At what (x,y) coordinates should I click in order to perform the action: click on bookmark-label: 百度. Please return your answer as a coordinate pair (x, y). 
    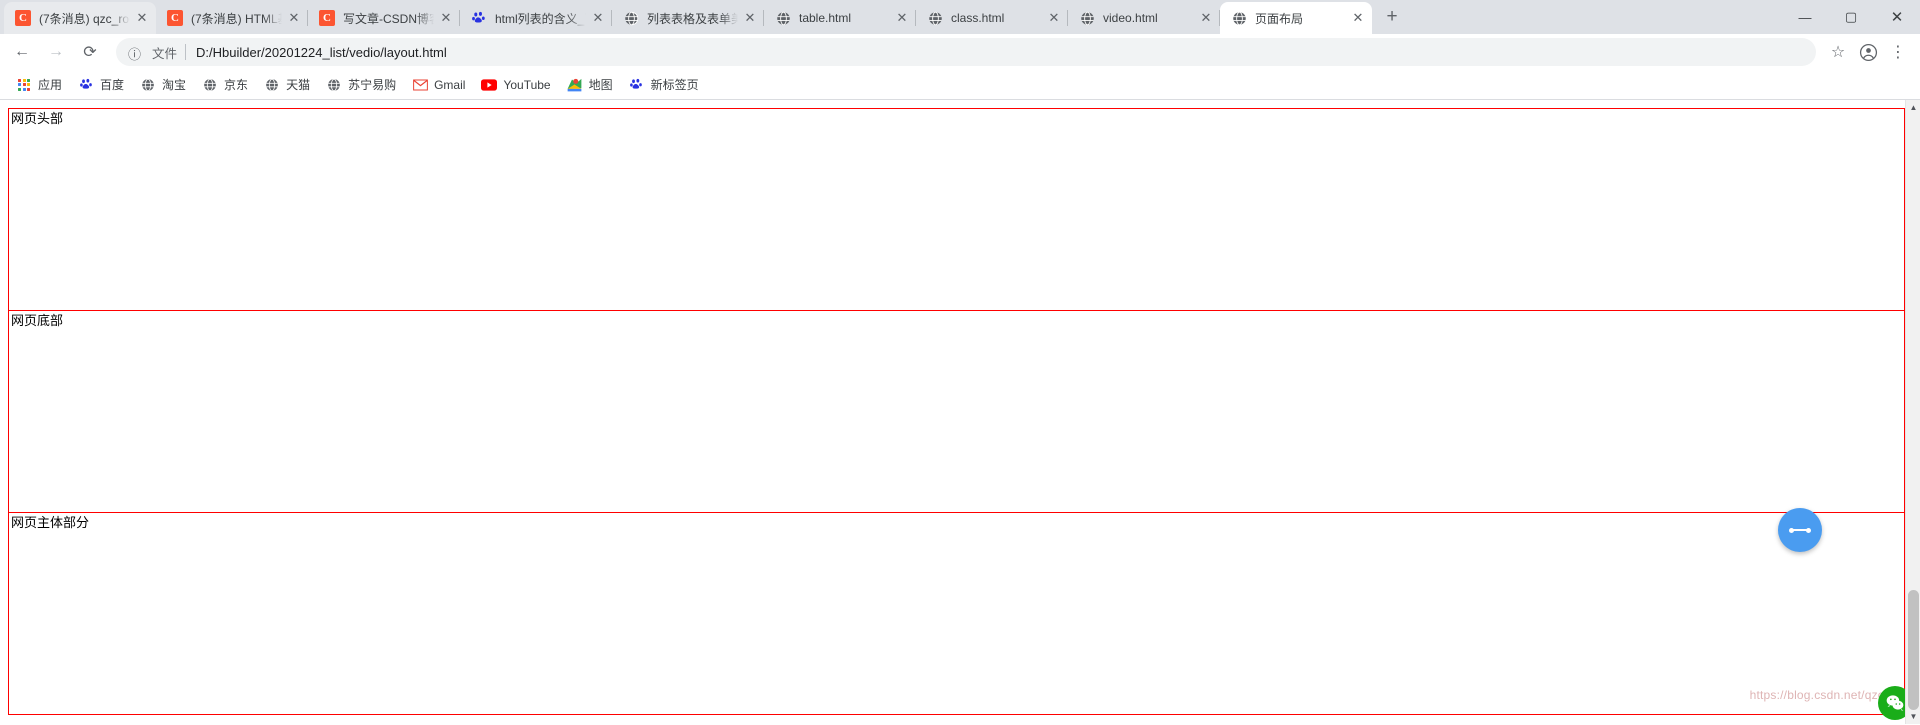
    Looking at the image, I should click on (112, 85).